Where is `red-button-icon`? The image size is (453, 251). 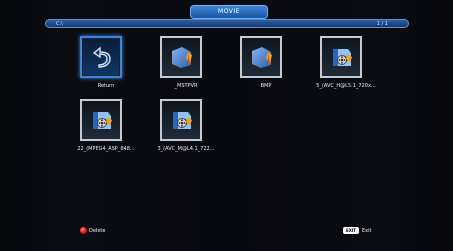 red-button-icon is located at coordinates (83, 230).